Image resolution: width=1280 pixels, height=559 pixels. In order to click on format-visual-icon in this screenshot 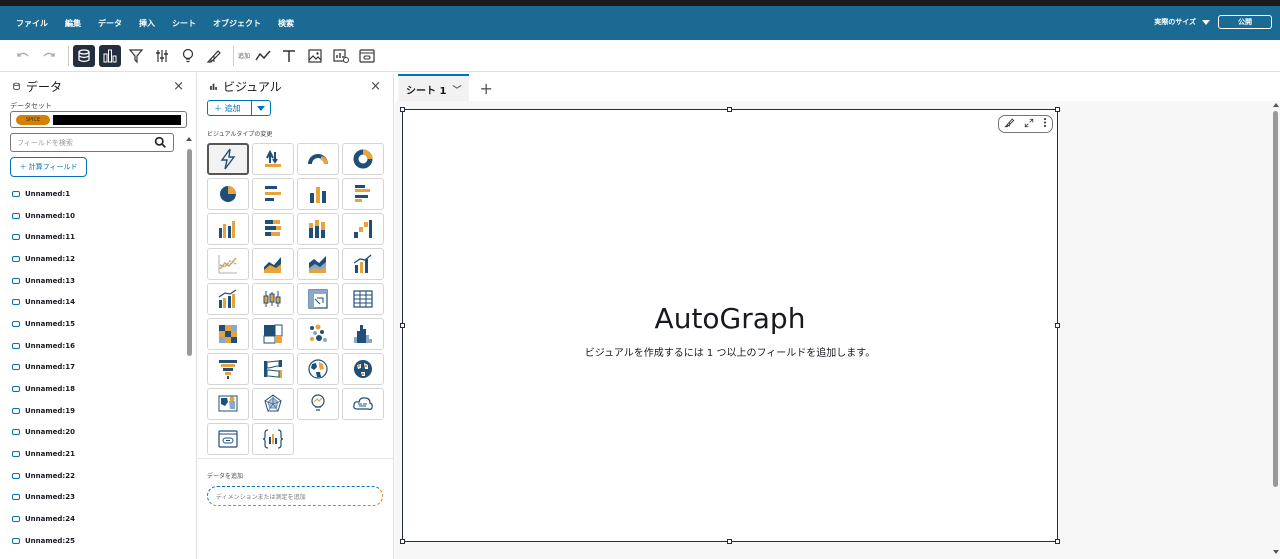, I will do `click(1009, 124)`.